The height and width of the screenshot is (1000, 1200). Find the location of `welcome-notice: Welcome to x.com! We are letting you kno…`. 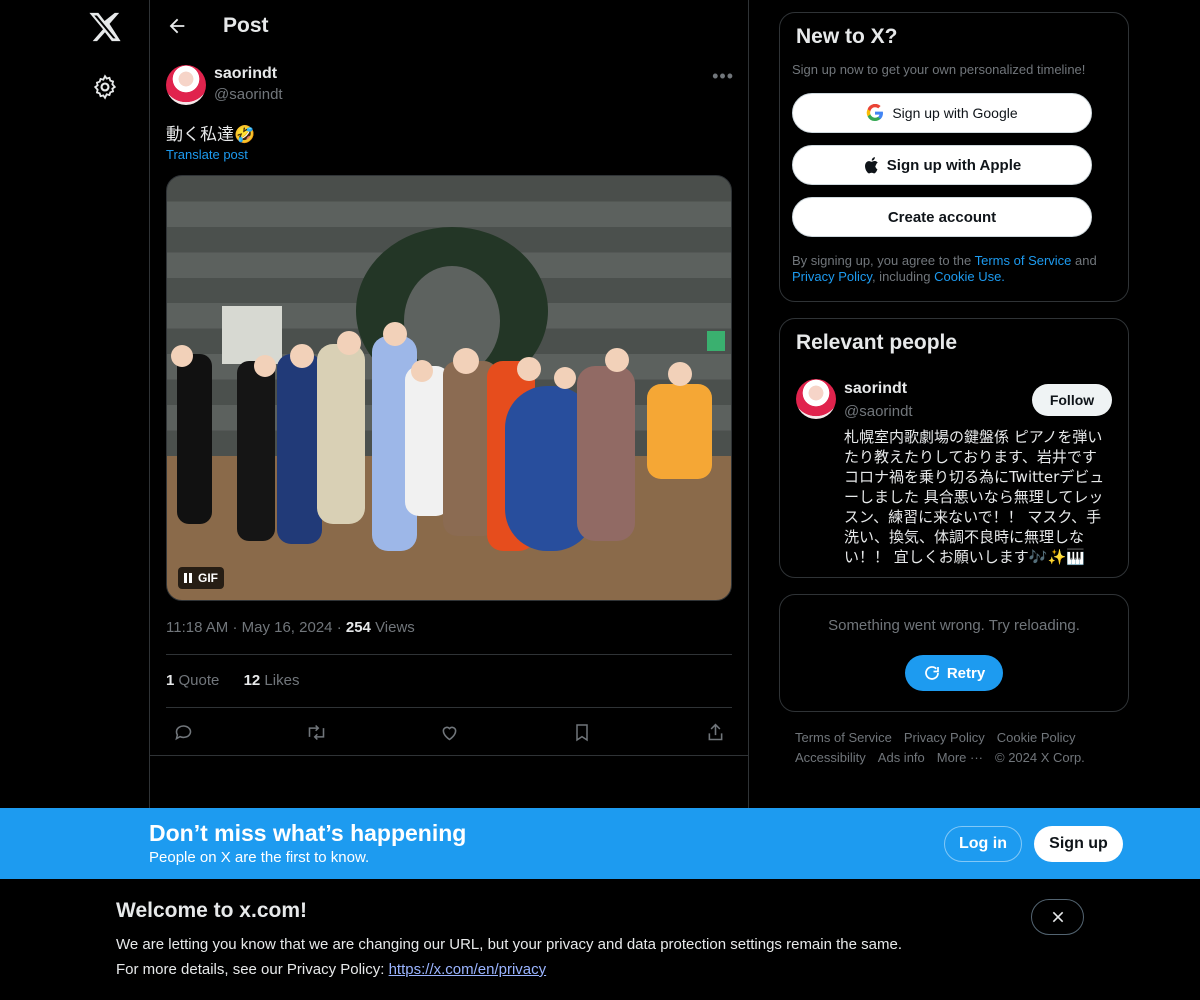

welcome-notice: Welcome to x.com! We are letting you kno… is located at coordinates (600, 939).